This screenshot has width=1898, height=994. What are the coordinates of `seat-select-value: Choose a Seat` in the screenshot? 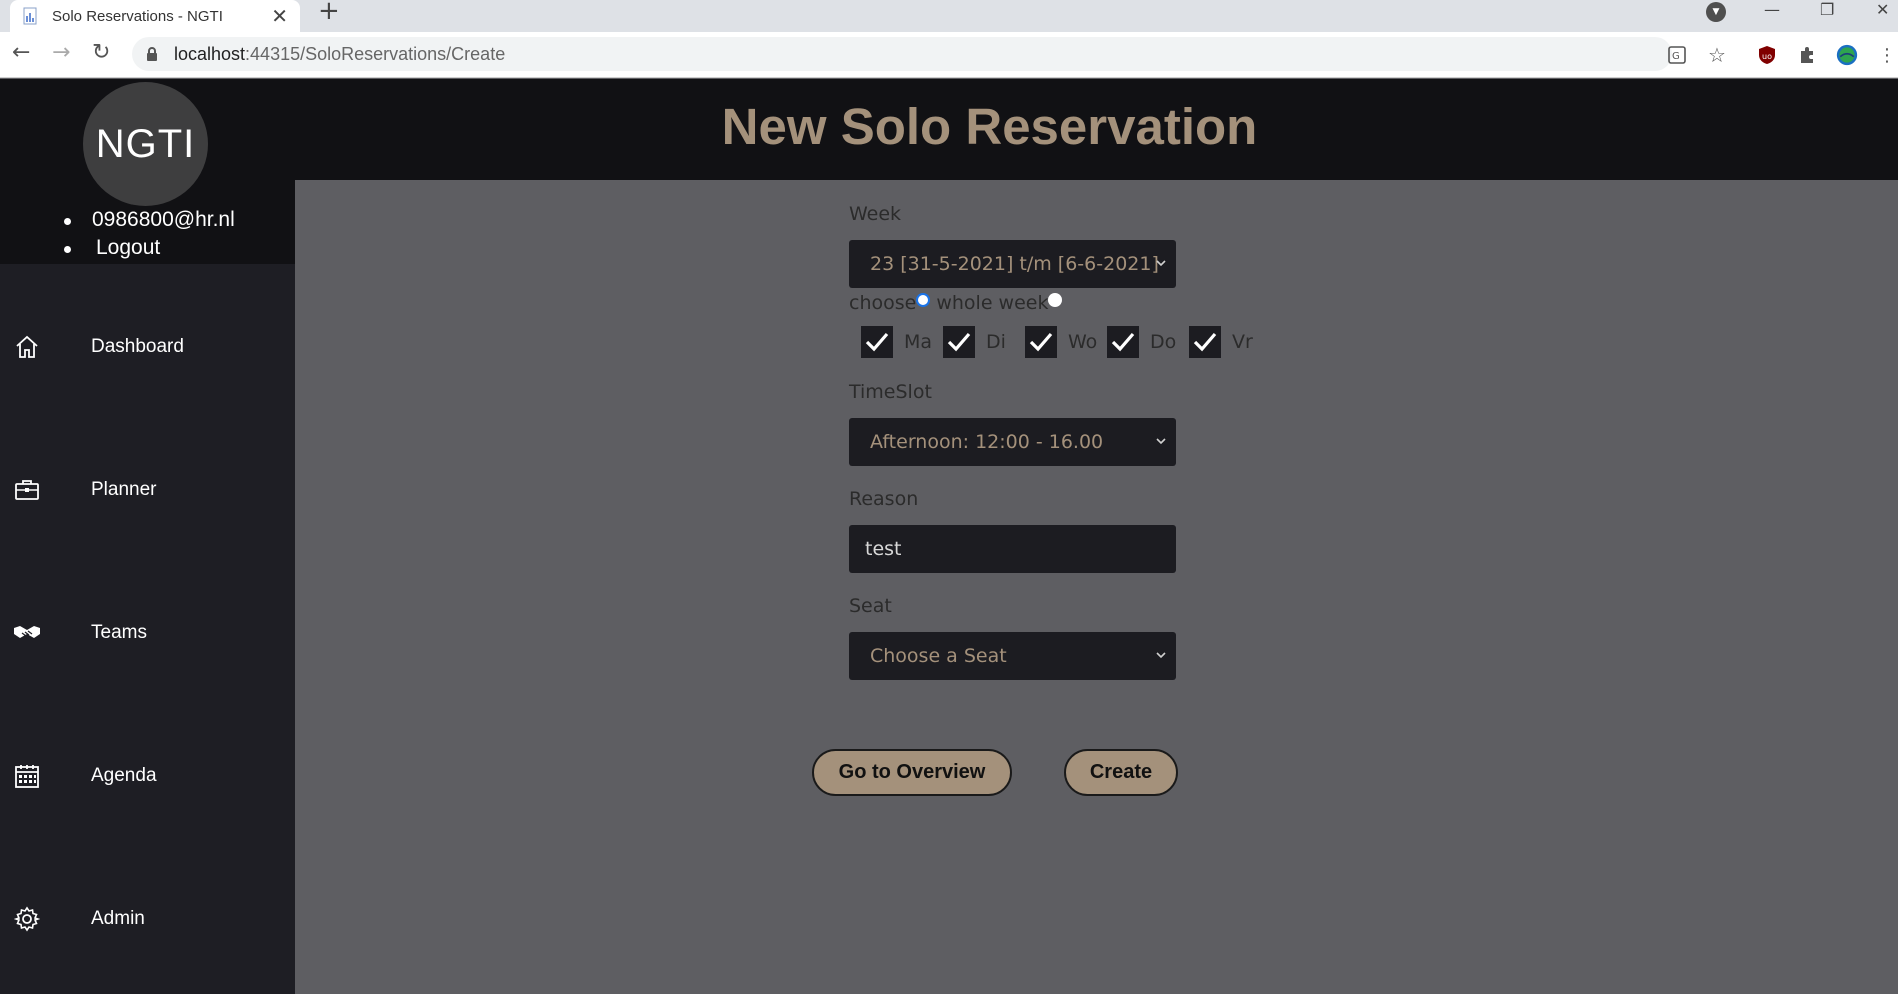 It's located at (938, 656).